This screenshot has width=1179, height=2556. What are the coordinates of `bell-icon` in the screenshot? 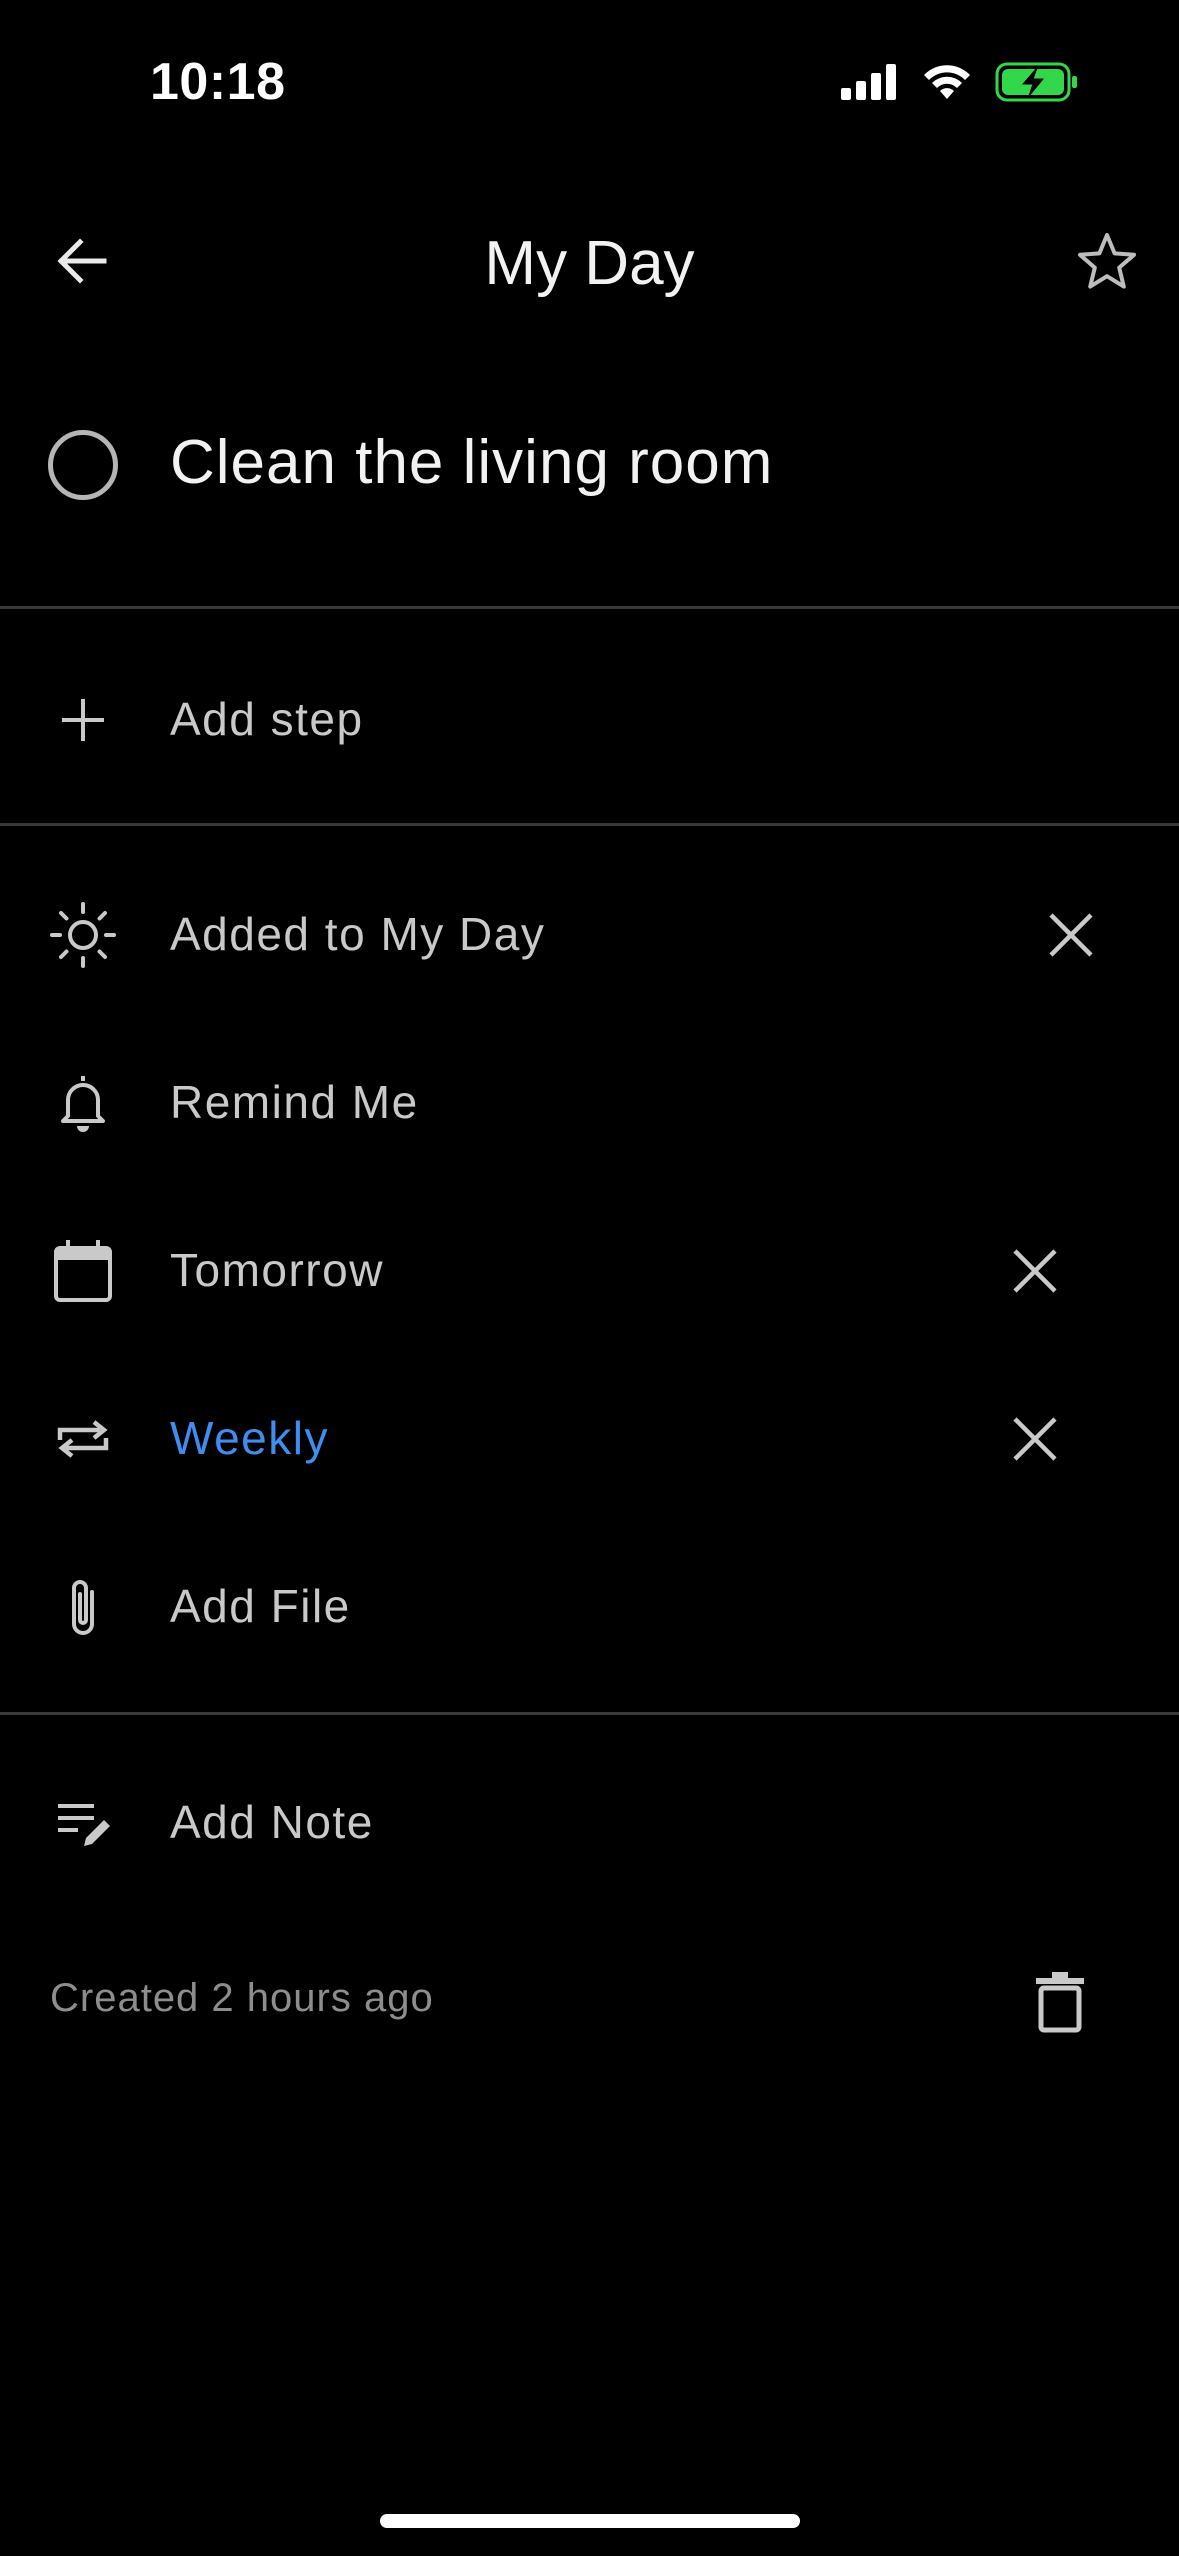 It's located at (83, 1104).